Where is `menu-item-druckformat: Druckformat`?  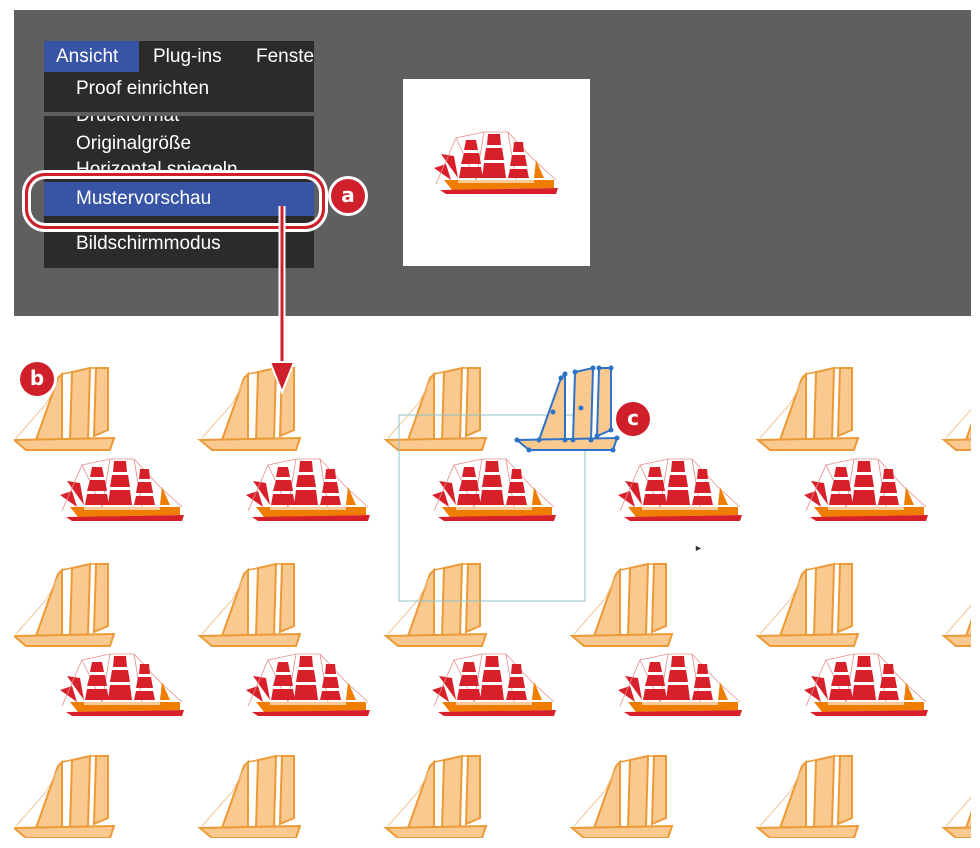 menu-item-druckformat: Druckformat is located at coordinates (127, 122).